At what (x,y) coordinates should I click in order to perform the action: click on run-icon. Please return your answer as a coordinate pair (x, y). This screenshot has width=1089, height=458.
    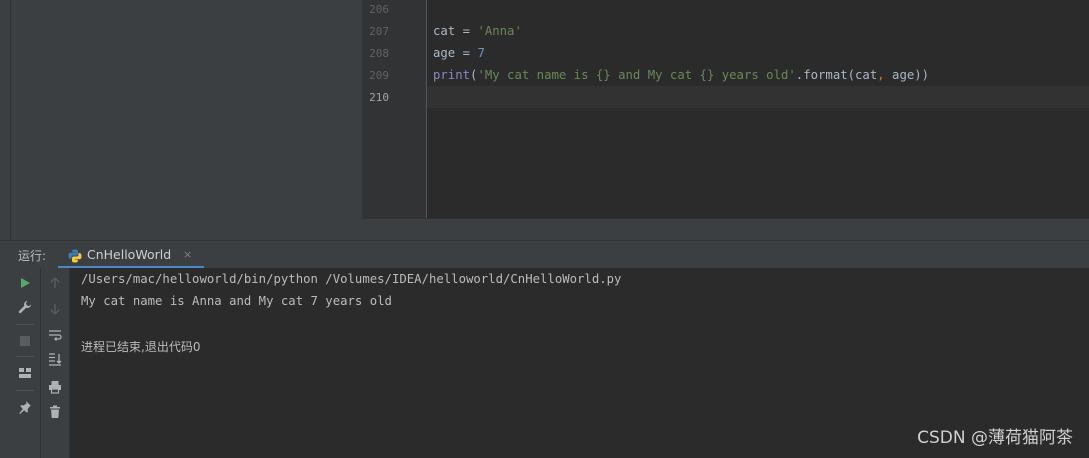
    Looking at the image, I should click on (25, 283).